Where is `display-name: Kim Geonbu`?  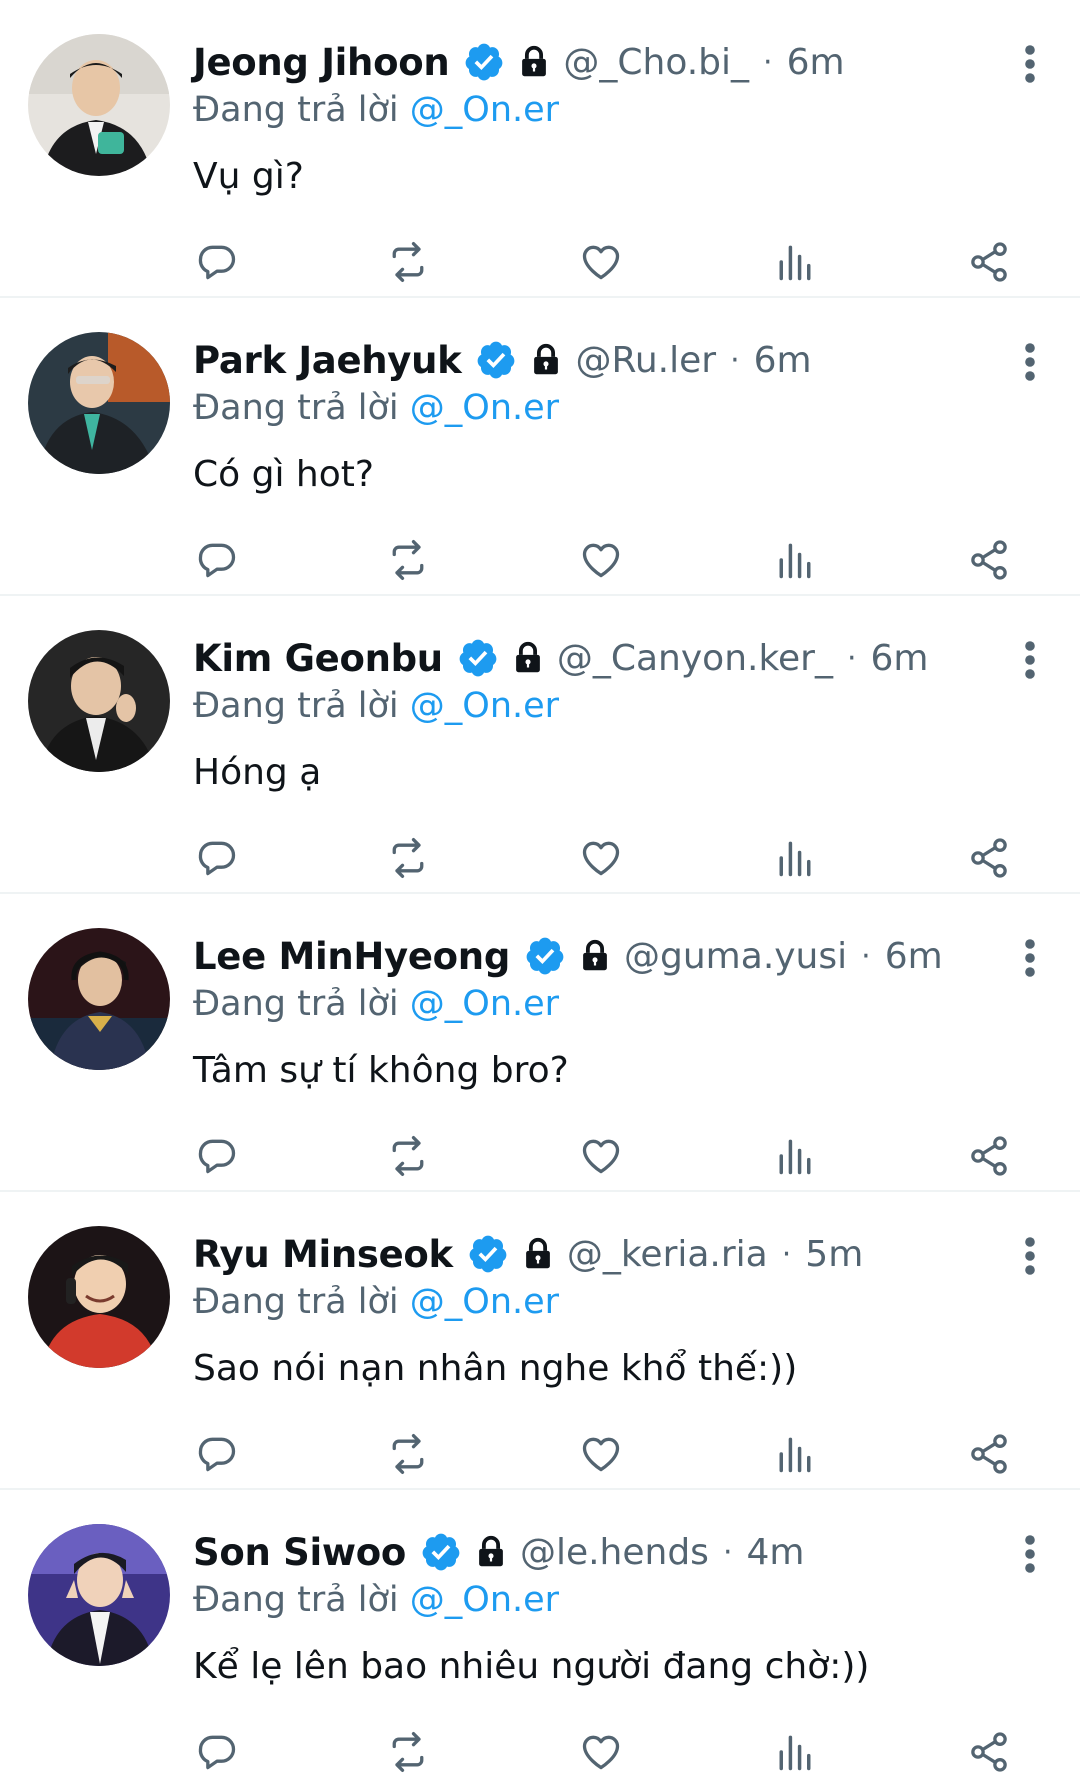 display-name: Kim Geonbu is located at coordinates (318, 658).